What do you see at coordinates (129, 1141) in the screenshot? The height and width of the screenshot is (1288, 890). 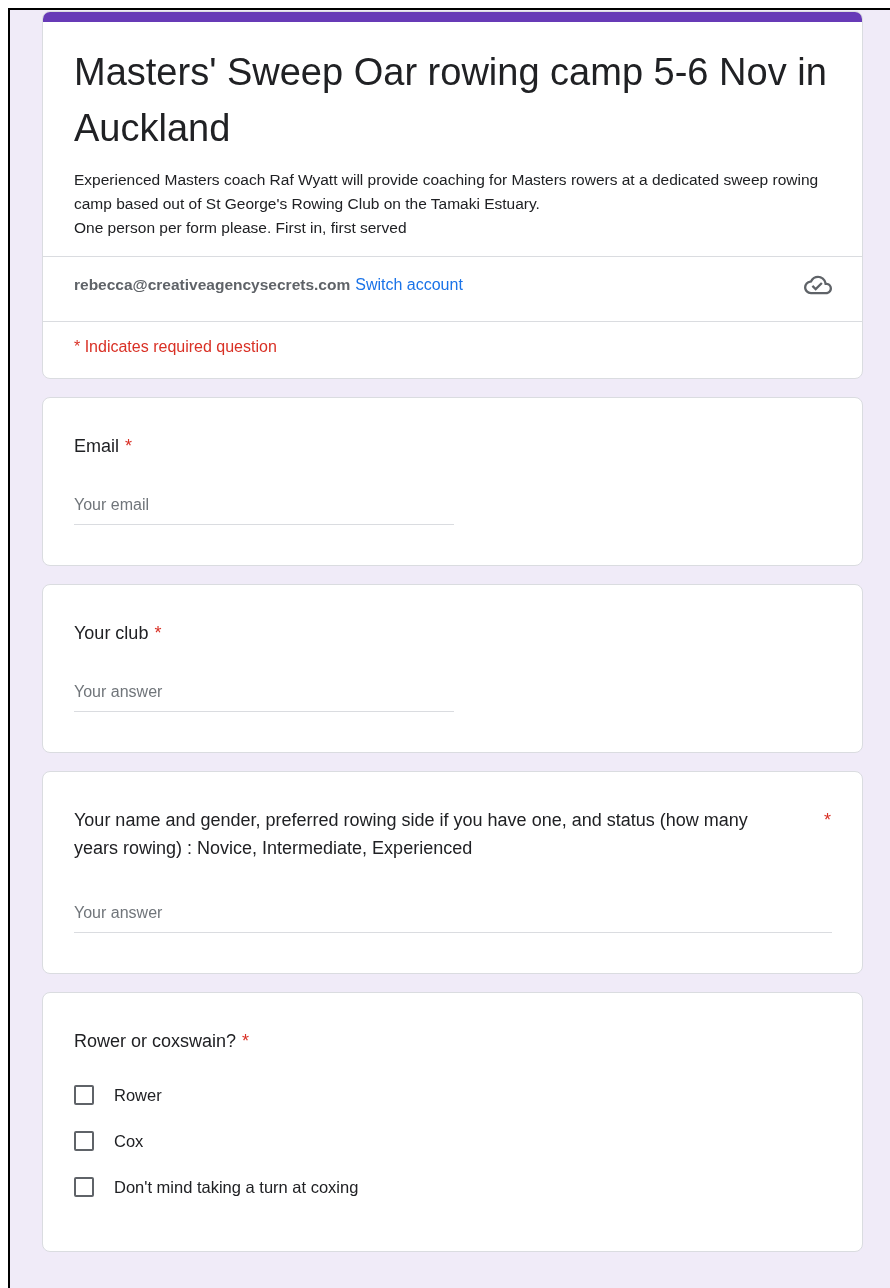 I see `option-label: Cox` at bounding box center [129, 1141].